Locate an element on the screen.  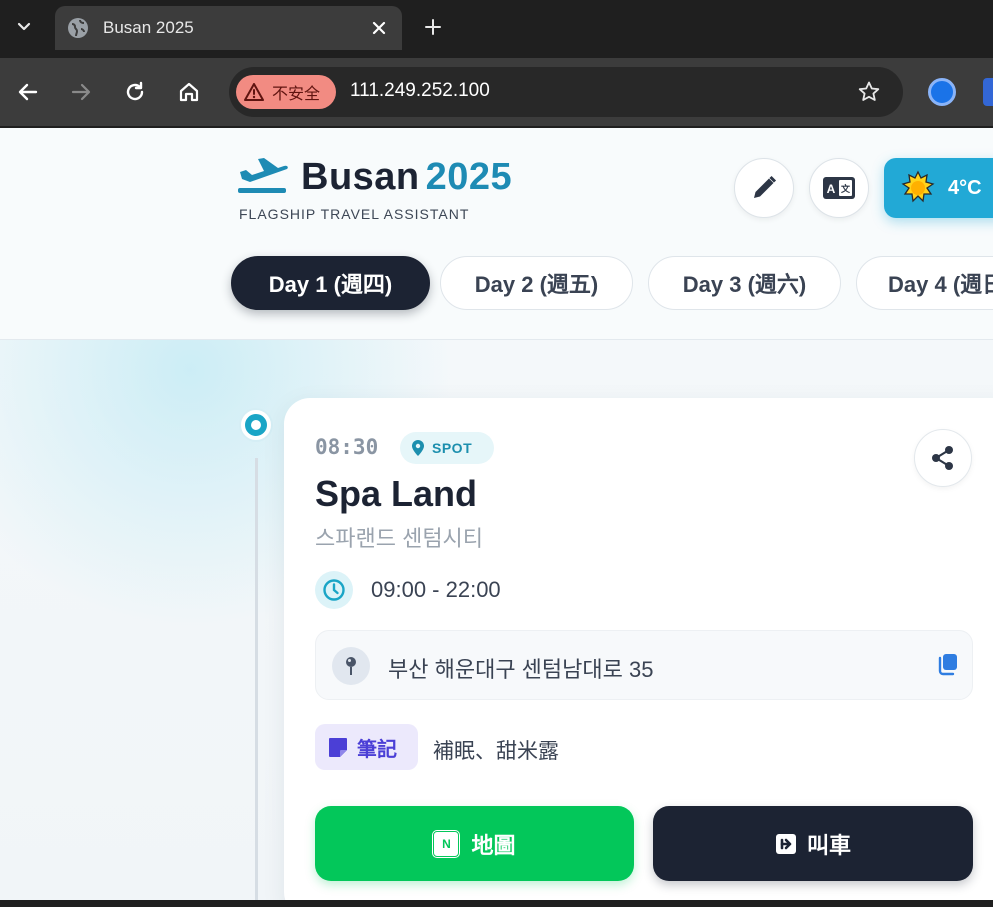
translate-button: A文 is located at coordinates (839, 188).